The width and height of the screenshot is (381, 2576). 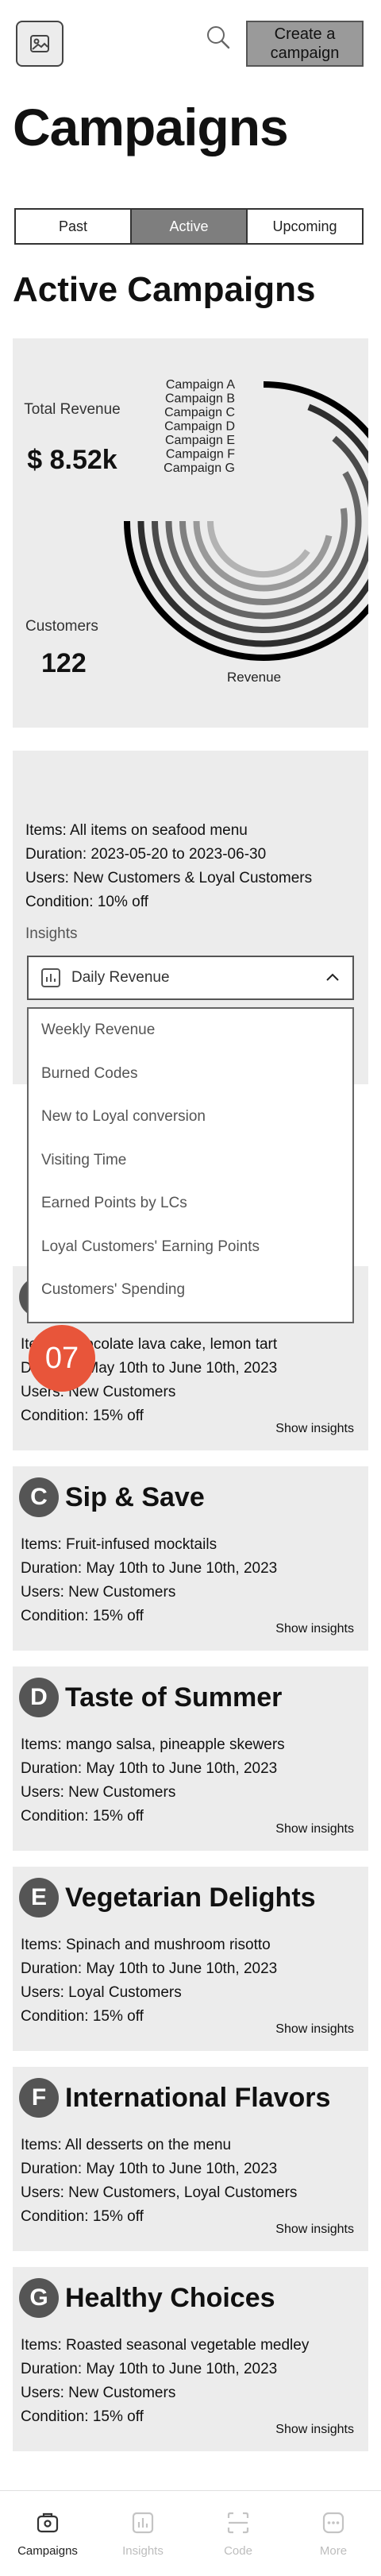 What do you see at coordinates (143, 2523) in the screenshot?
I see `insights-icon` at bounding box center [143, 2523].